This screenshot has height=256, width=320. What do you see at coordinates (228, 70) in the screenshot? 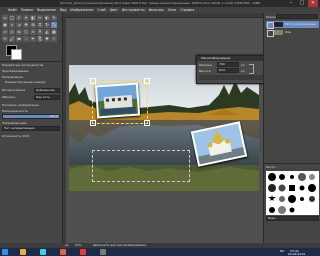
I see `height-input: 524` at bounding box center [228, 70].